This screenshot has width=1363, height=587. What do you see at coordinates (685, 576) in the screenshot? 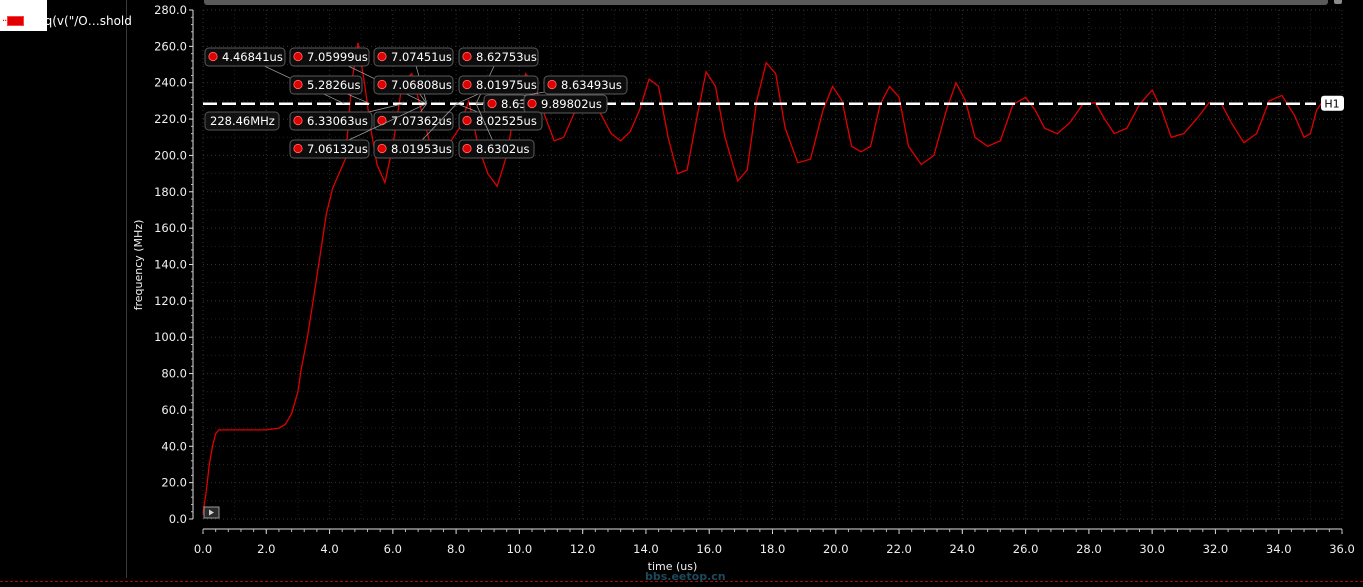
I see `watermark: bbs.eetop.cn` at bounding box center [685, 576].